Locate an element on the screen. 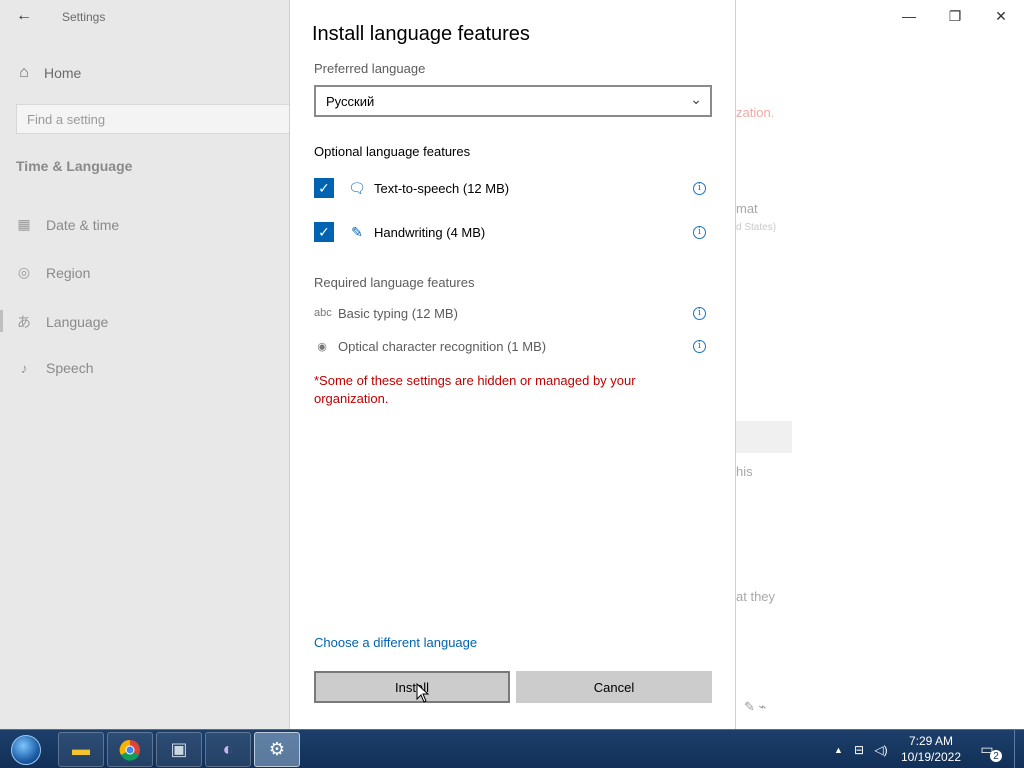 The height and width of the screenshot is (768, 1024). media-player-icon: ◐ is located at coordinates (228, 749).